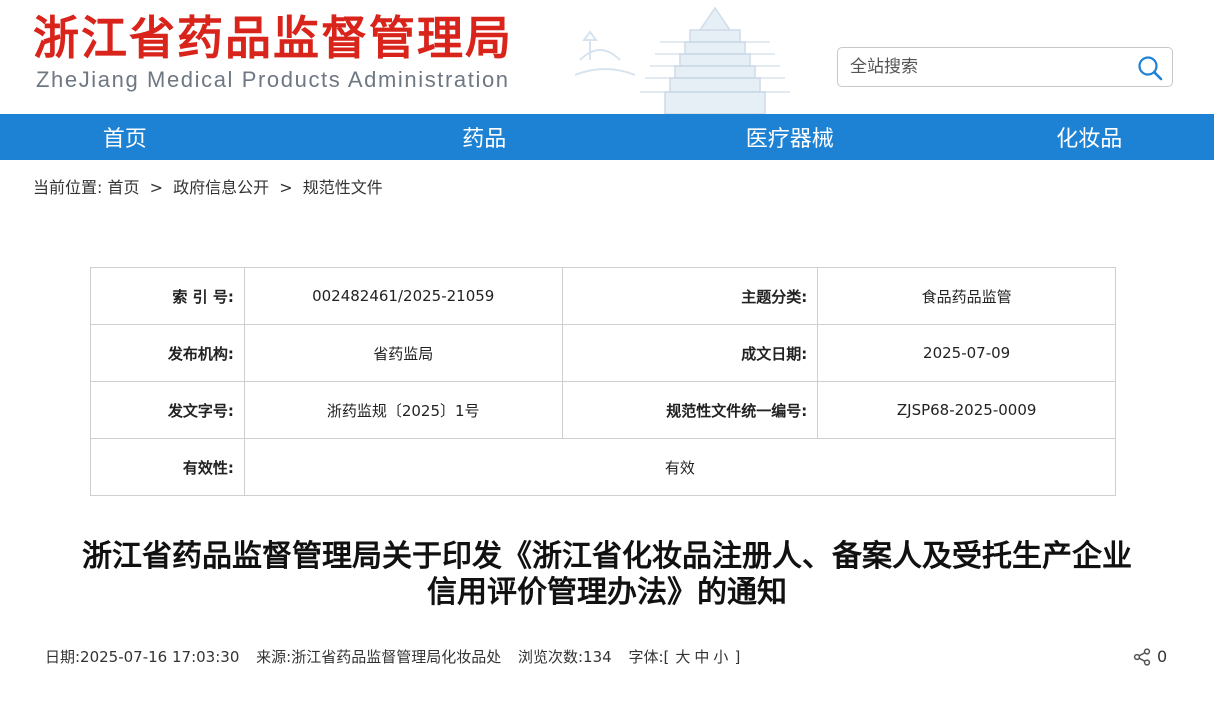 The image size is (1214, 701). What do you see at coordinates (701, 657) in the screenshot?
I see `font-medium-button: 中` at bounding box center [701, 657].